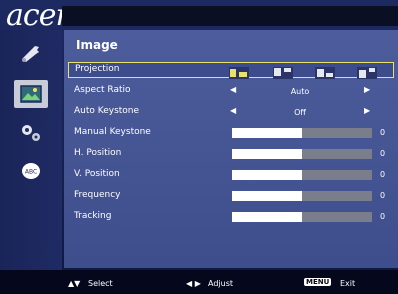 Image resolution: width=398 pixels, height=294 pixels. What do you see at coordinates (231, 155) in the screenshot?
I see `h-position-row: H. Position 0` at bounding box center [231, 155].